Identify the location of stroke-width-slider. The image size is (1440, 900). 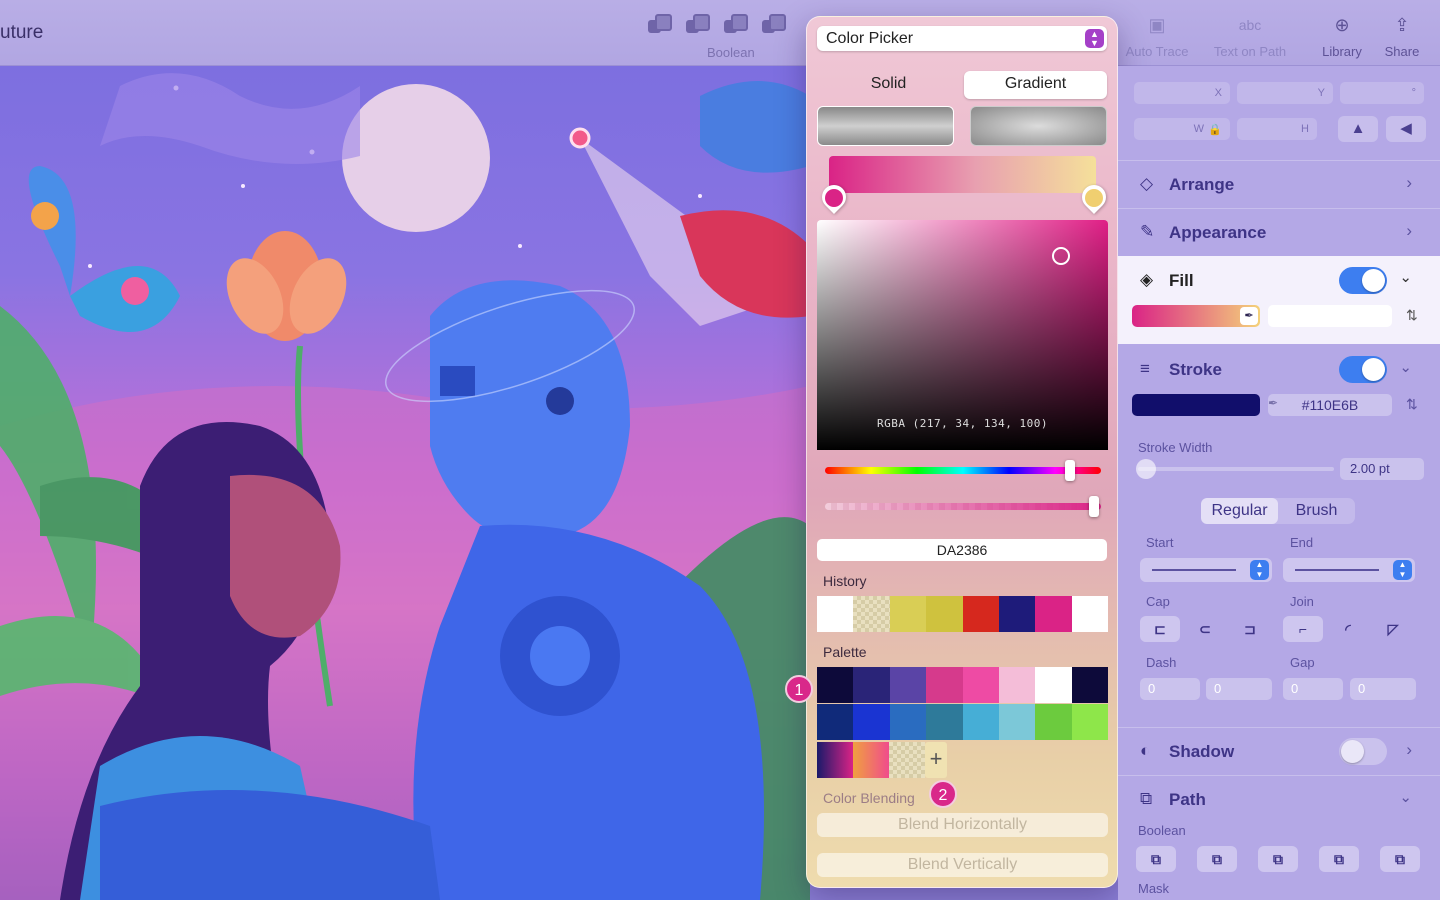
(1235, 469).